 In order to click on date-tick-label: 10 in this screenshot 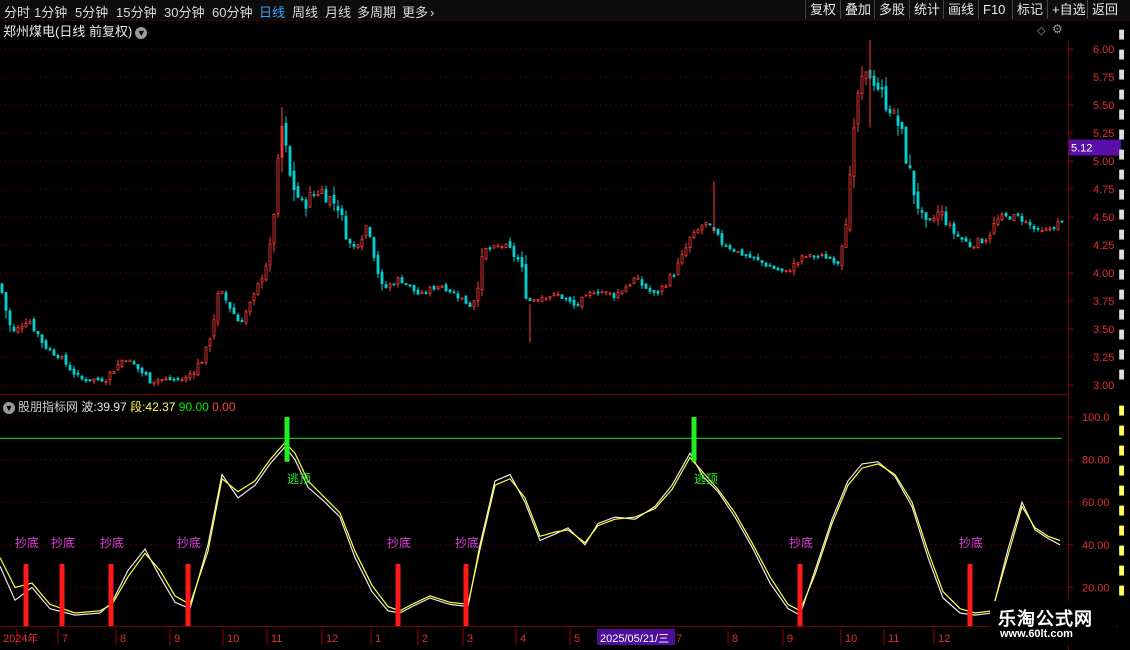, I will do `click(851, 639)`.